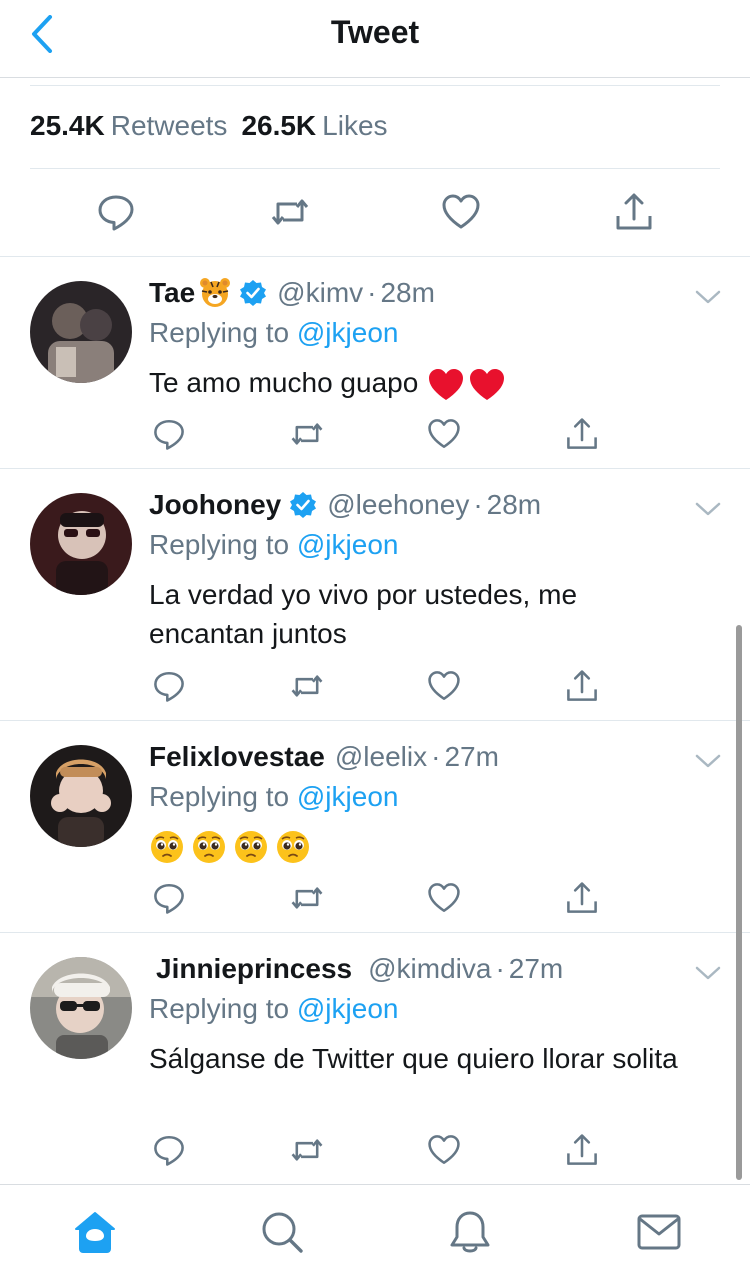  Describe the element at coordinates (398, 505) in the screenshot. I see `user-handle: @leehoney` at that location.